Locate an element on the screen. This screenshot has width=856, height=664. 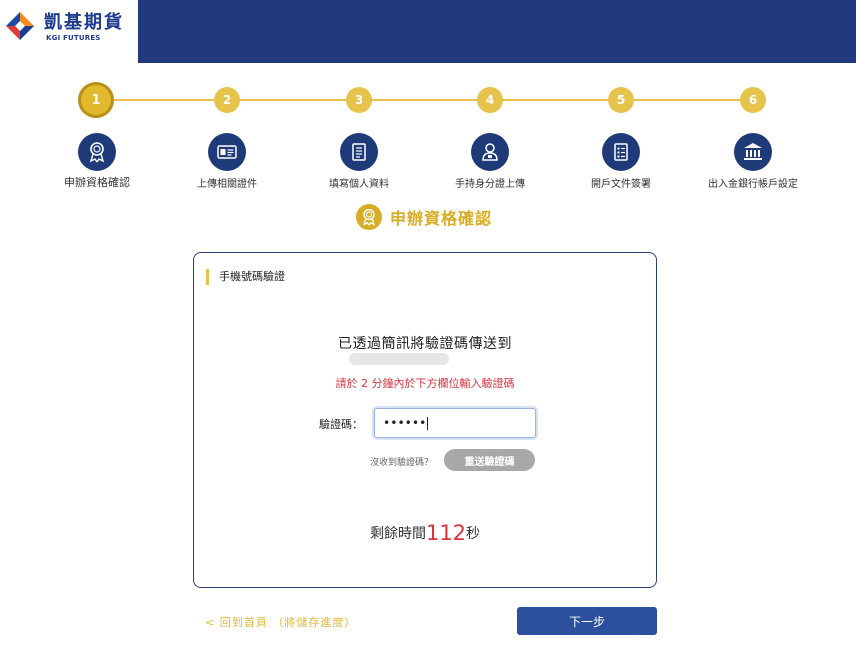
time-limit-warning: 請於 2 分鐘內於下方欄位輸入驗證碼 is located at coordinates (425, 383).